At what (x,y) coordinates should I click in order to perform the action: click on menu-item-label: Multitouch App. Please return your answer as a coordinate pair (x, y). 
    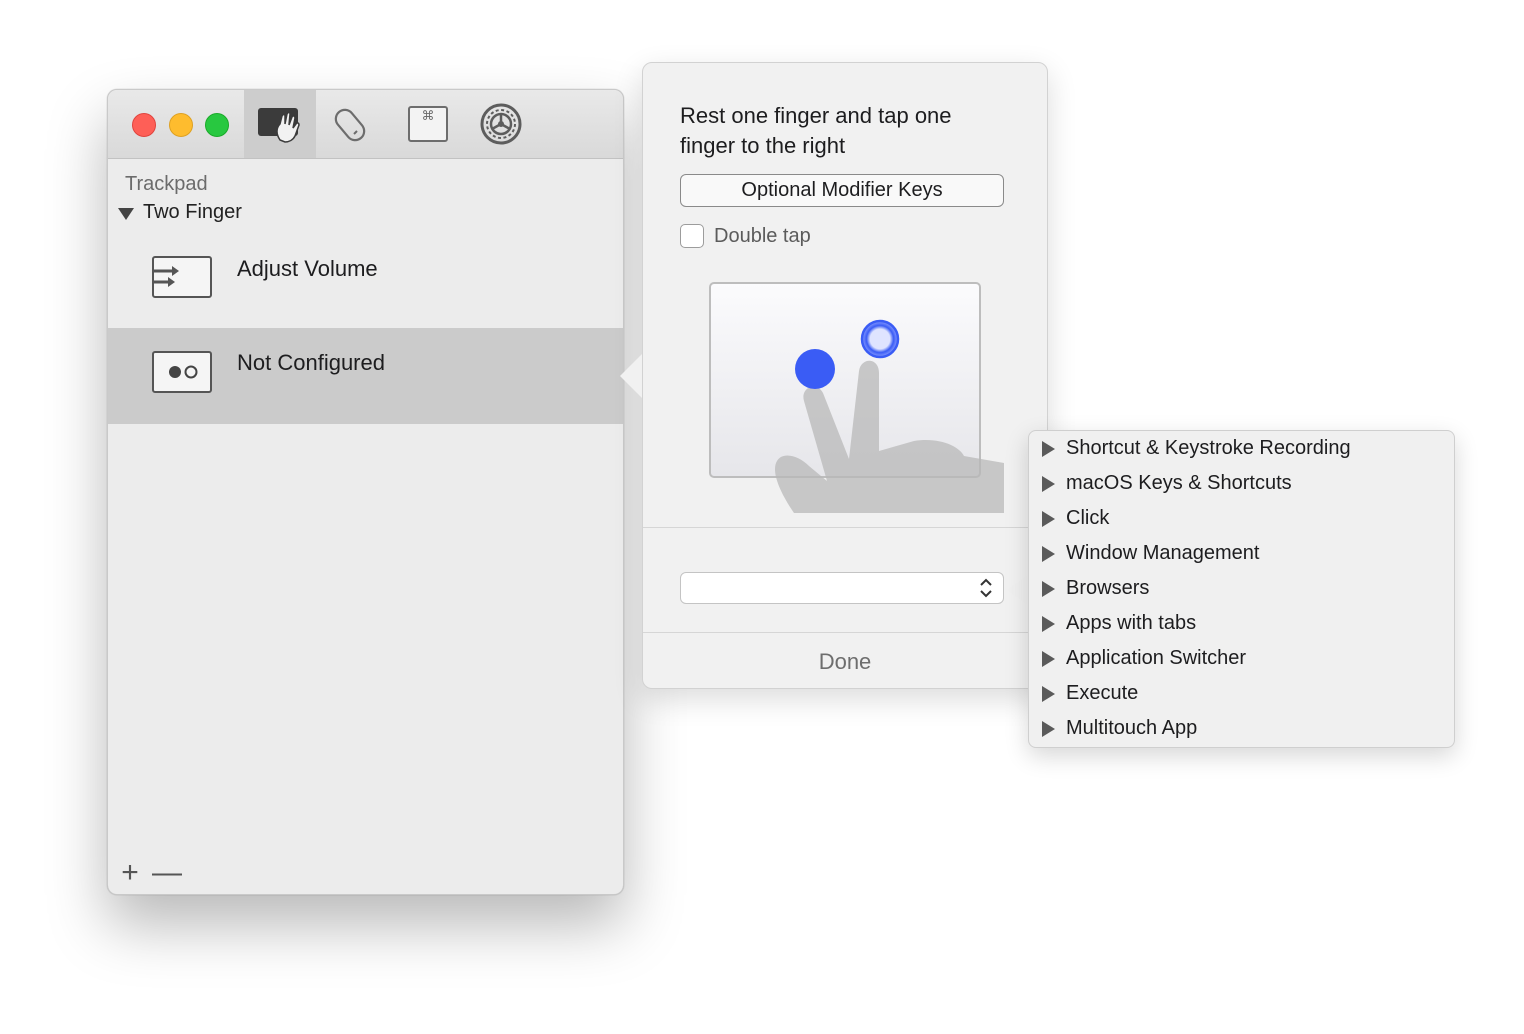
    Looking at the image, I should click on (1132, 728).